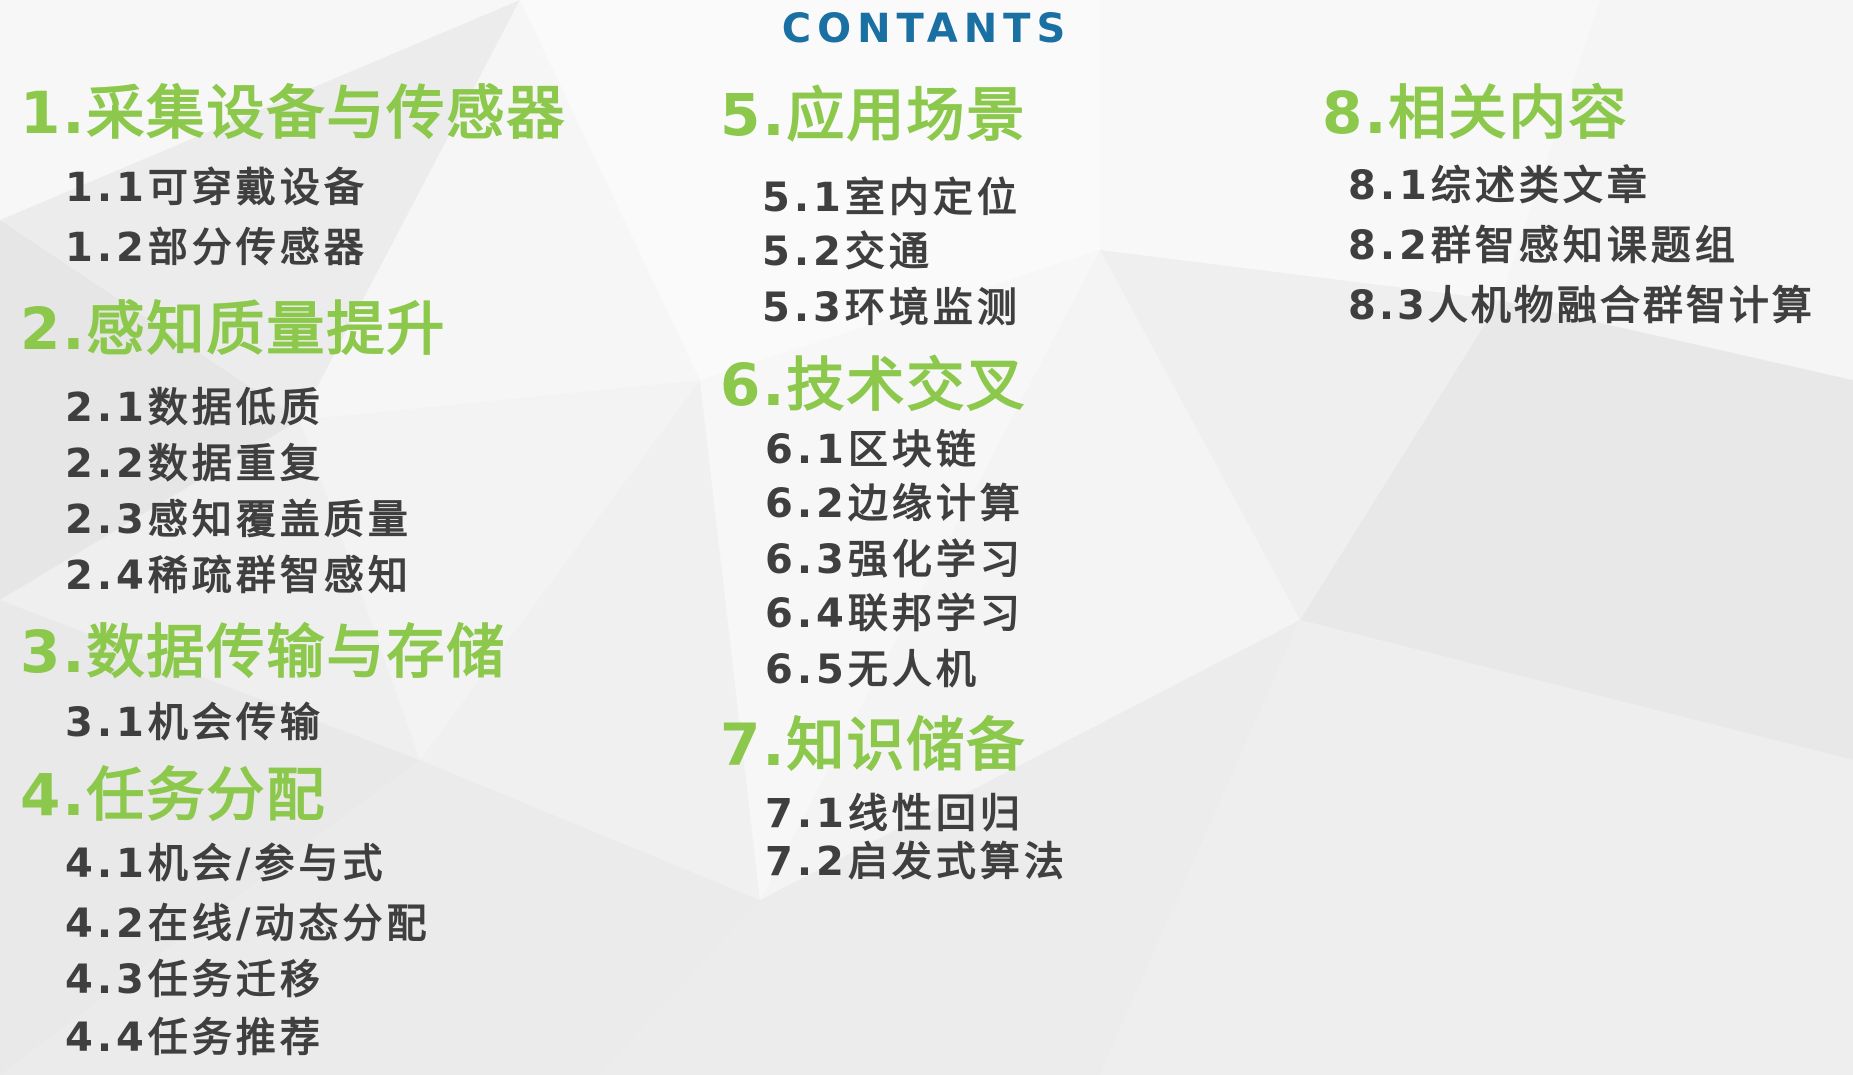  I want to click on section-heading: 3.数据传输与存储, so click(263, 652).